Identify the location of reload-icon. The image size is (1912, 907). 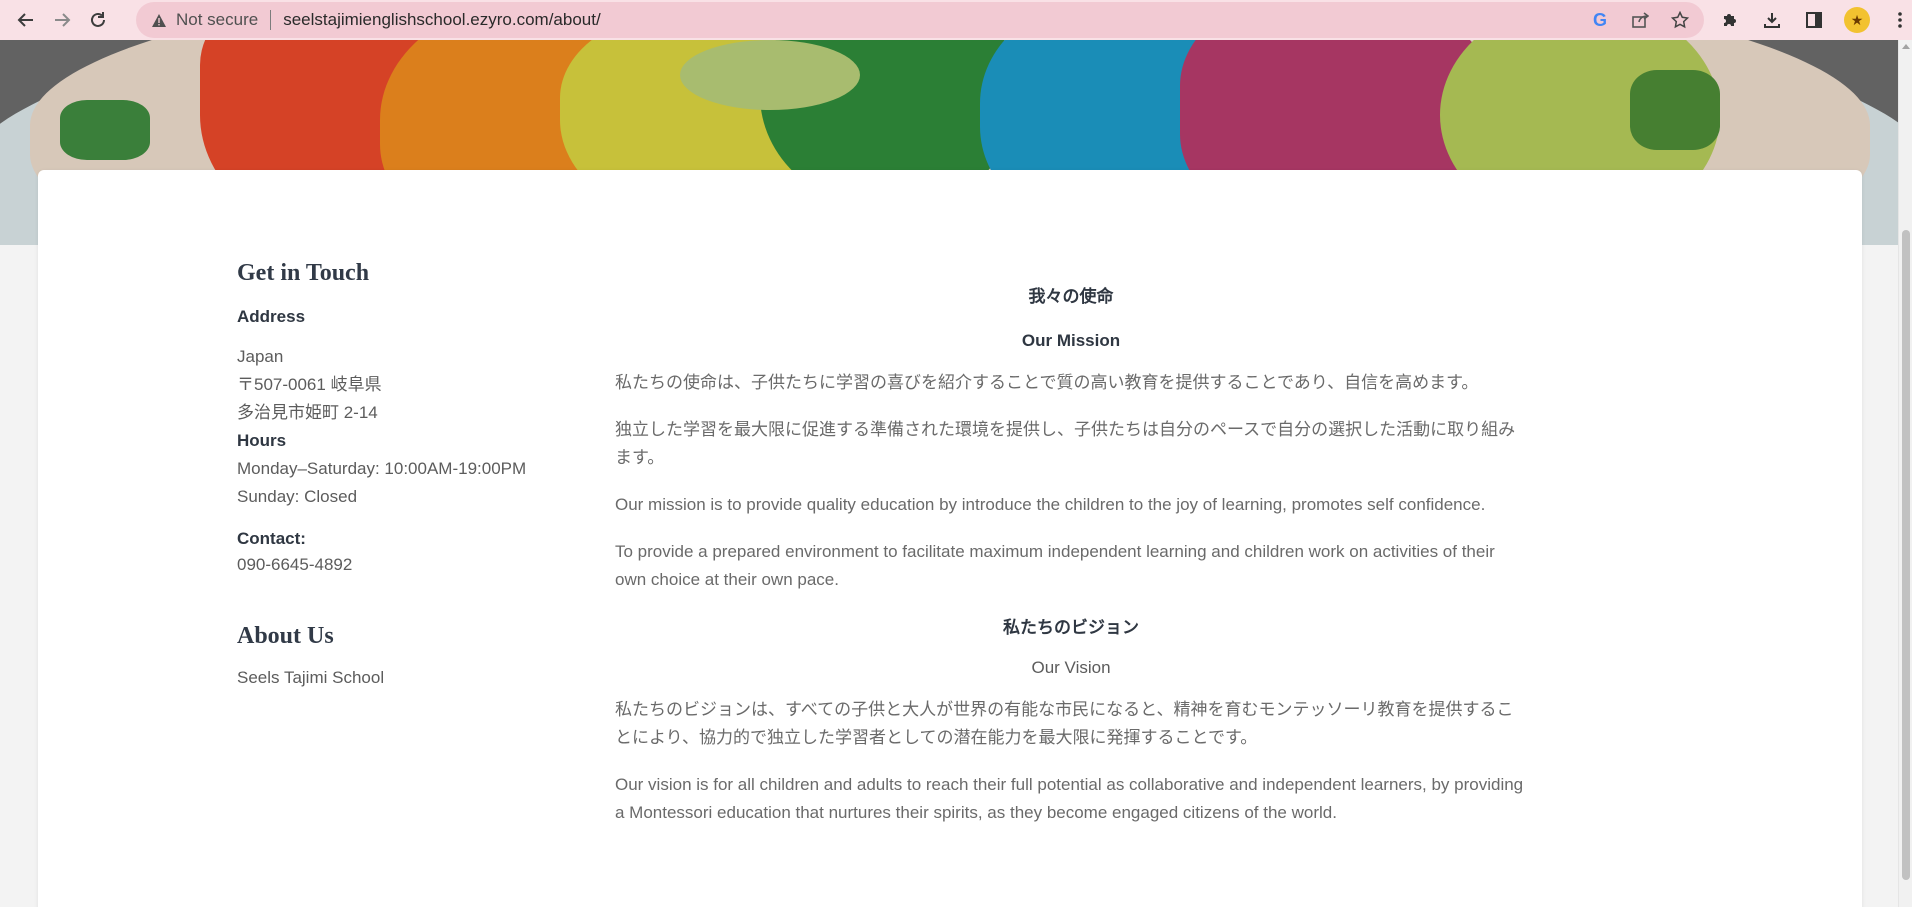
(98, 20).